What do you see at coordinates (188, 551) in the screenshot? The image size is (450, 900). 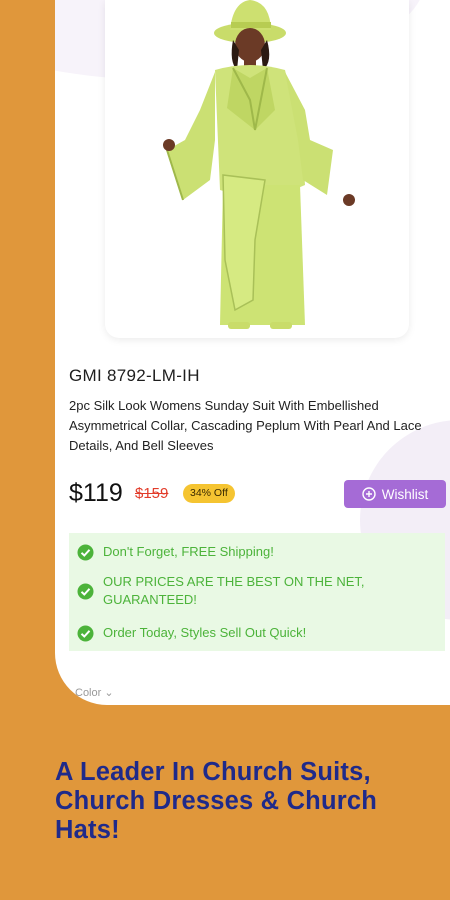 I see `perk-text: Don't Forget, FREE Shipping!` at bounding box center [188, 551].